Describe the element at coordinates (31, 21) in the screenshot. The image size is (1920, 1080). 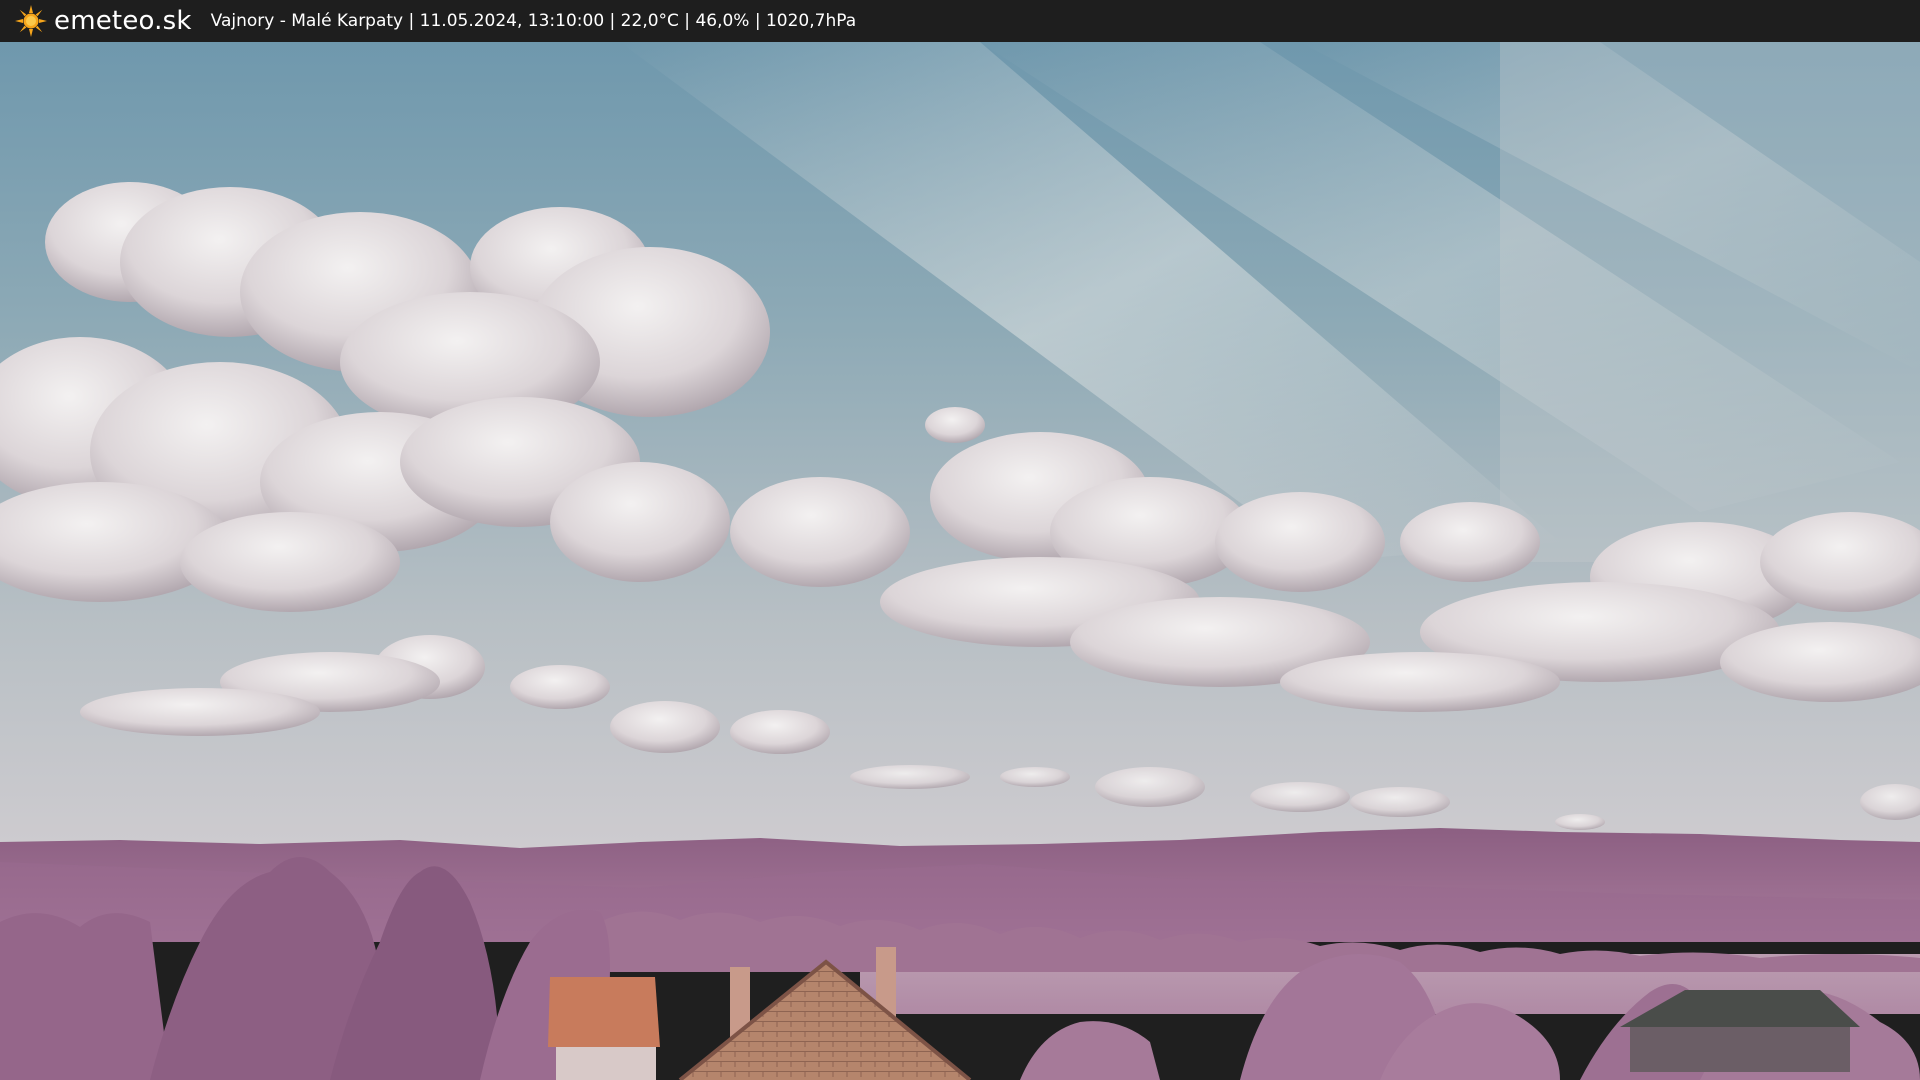
I see `sun-icon` at that location.